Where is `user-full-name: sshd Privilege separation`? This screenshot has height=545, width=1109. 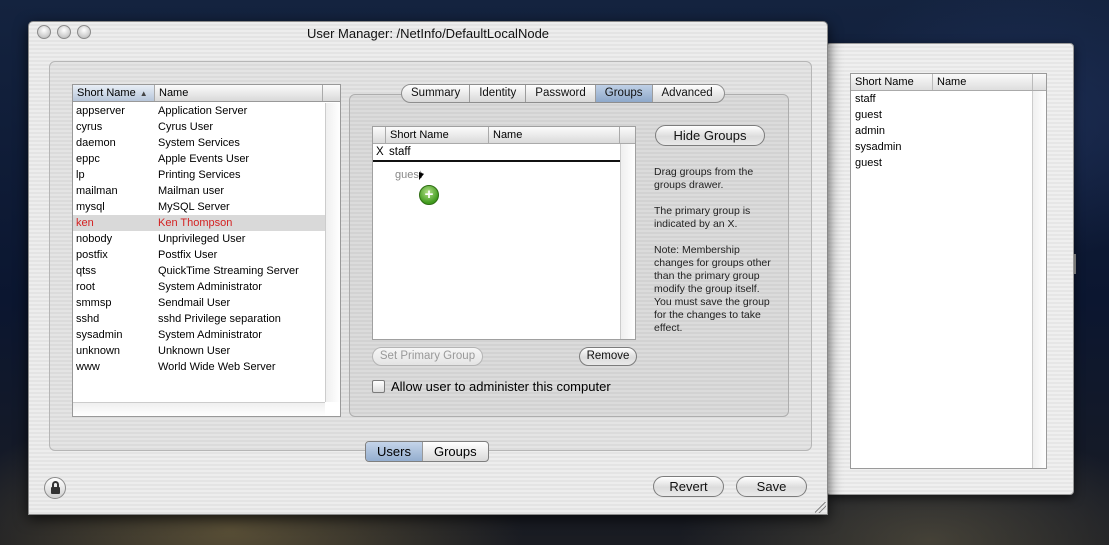 user-full-name: sshd Privilege separation is located at coordinates (219, 319).